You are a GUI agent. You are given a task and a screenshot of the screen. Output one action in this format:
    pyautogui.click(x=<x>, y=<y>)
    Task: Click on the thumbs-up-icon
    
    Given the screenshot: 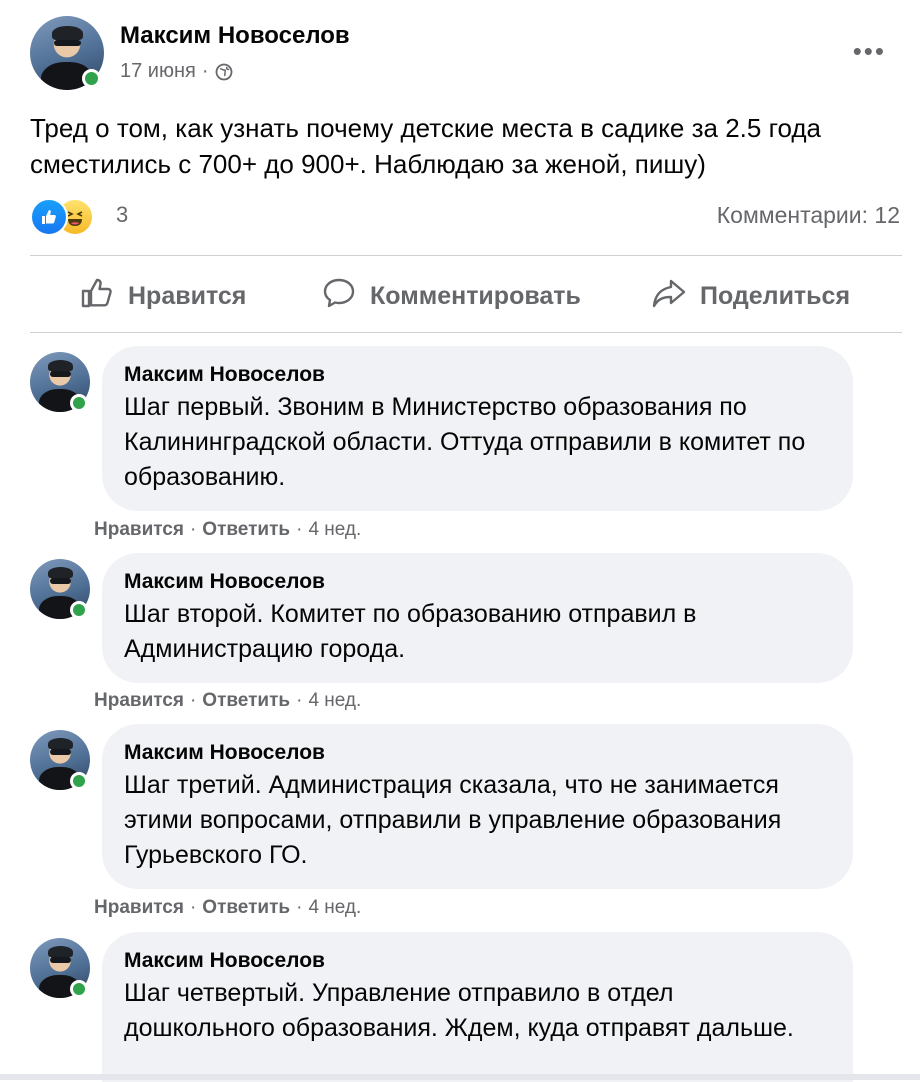 What is the action you would take?
    pyautogui.click(x=97, y=296)
    